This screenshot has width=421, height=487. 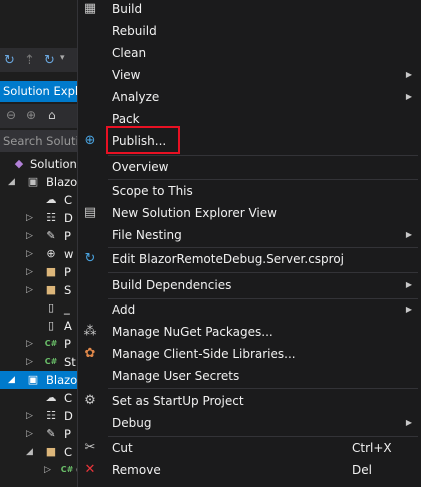 I want to click on menu-item-view: View ▶, so click(x=249, y=75).